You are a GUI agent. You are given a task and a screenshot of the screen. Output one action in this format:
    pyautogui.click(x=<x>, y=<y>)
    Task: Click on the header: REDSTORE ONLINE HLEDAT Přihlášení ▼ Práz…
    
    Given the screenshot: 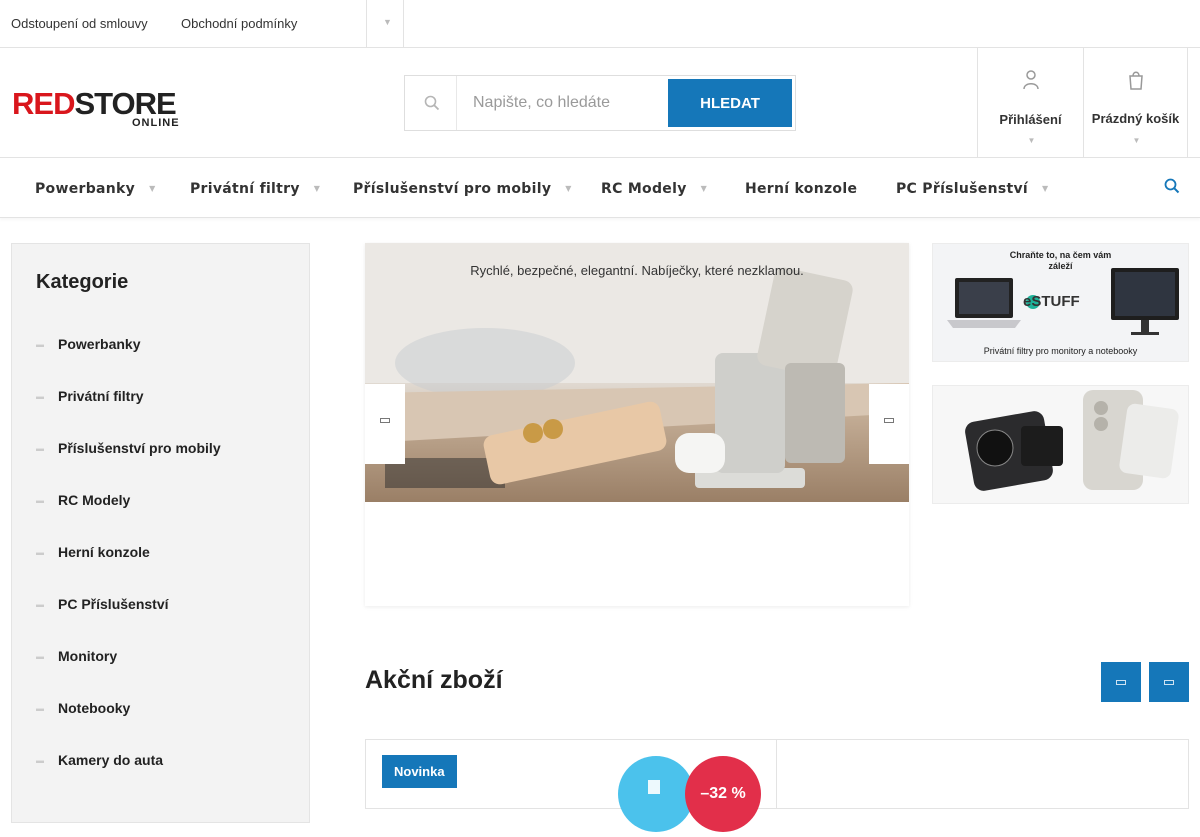 What is the action you would take?
    pyautogui.click(x=600, y=103)
    